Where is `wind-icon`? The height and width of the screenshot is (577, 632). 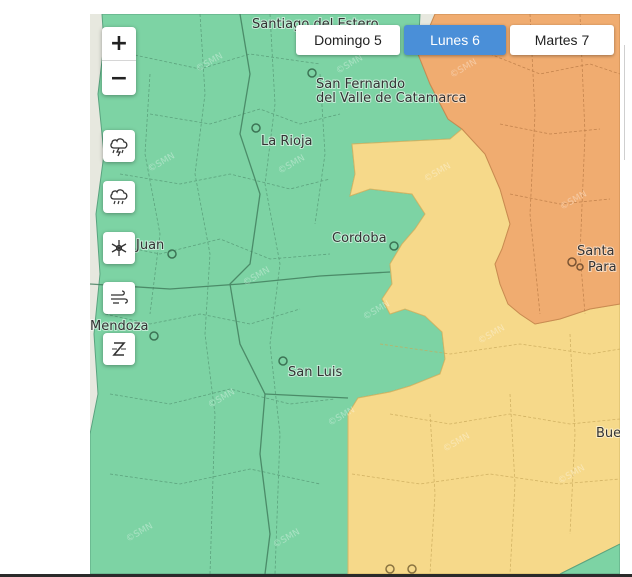 wind-icon is located at coordinates (119, 297).